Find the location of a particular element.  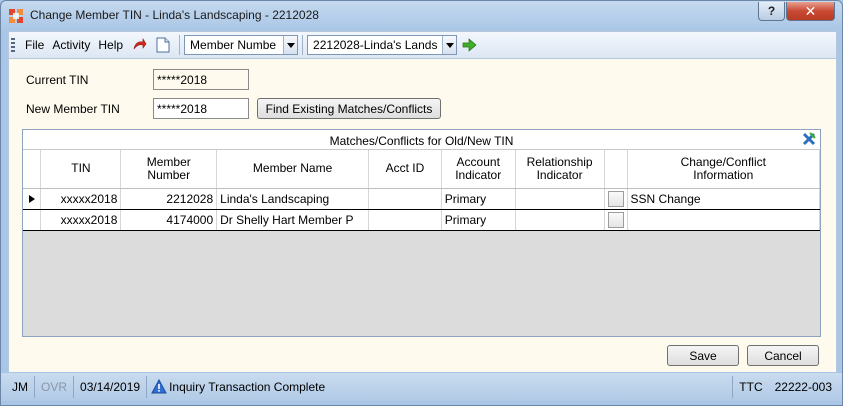

go-arrow-icon is located at coordinates (469, 45).